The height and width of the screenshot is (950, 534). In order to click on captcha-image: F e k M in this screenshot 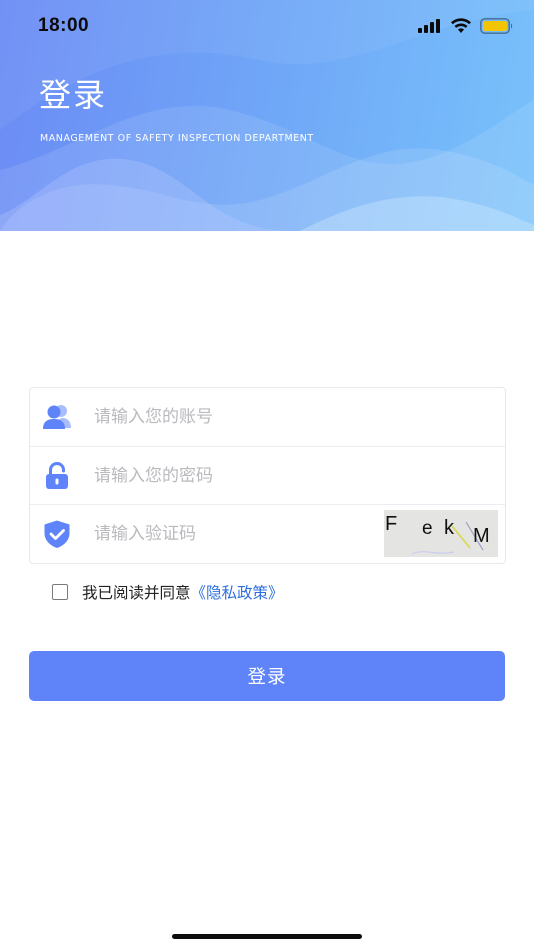, I will do `click(441, 533)`.